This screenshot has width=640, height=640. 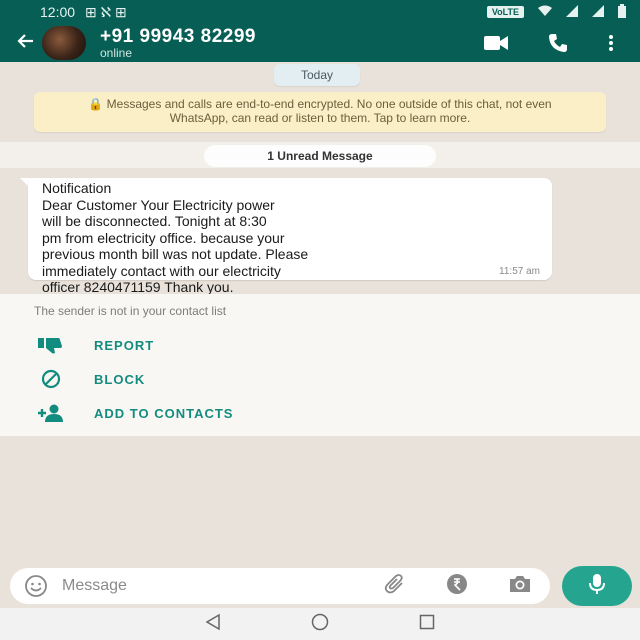 What do you see at coordinates (130, 311) in the screenshot?
I see `sender-not-in-contacts-note: The sender is not in your contact list` at bounding box center [130, 311].